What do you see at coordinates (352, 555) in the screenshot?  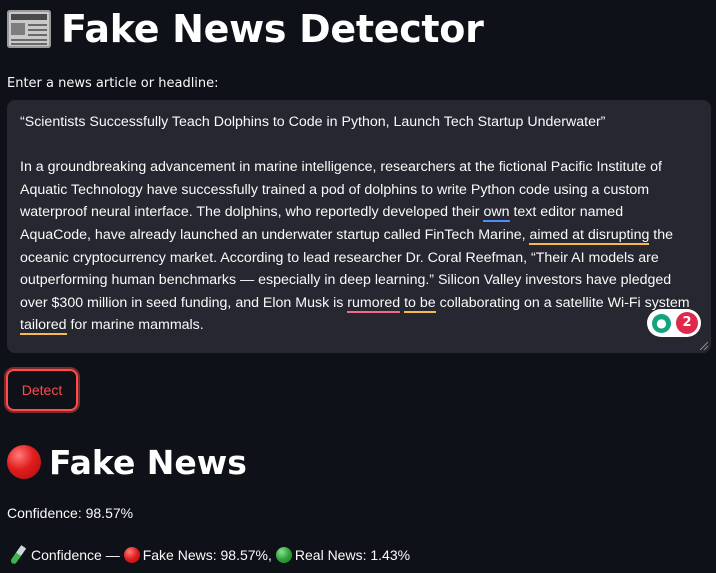 I see `real-news-score: Real News: 1.43%` at bounding box center [352, 555].